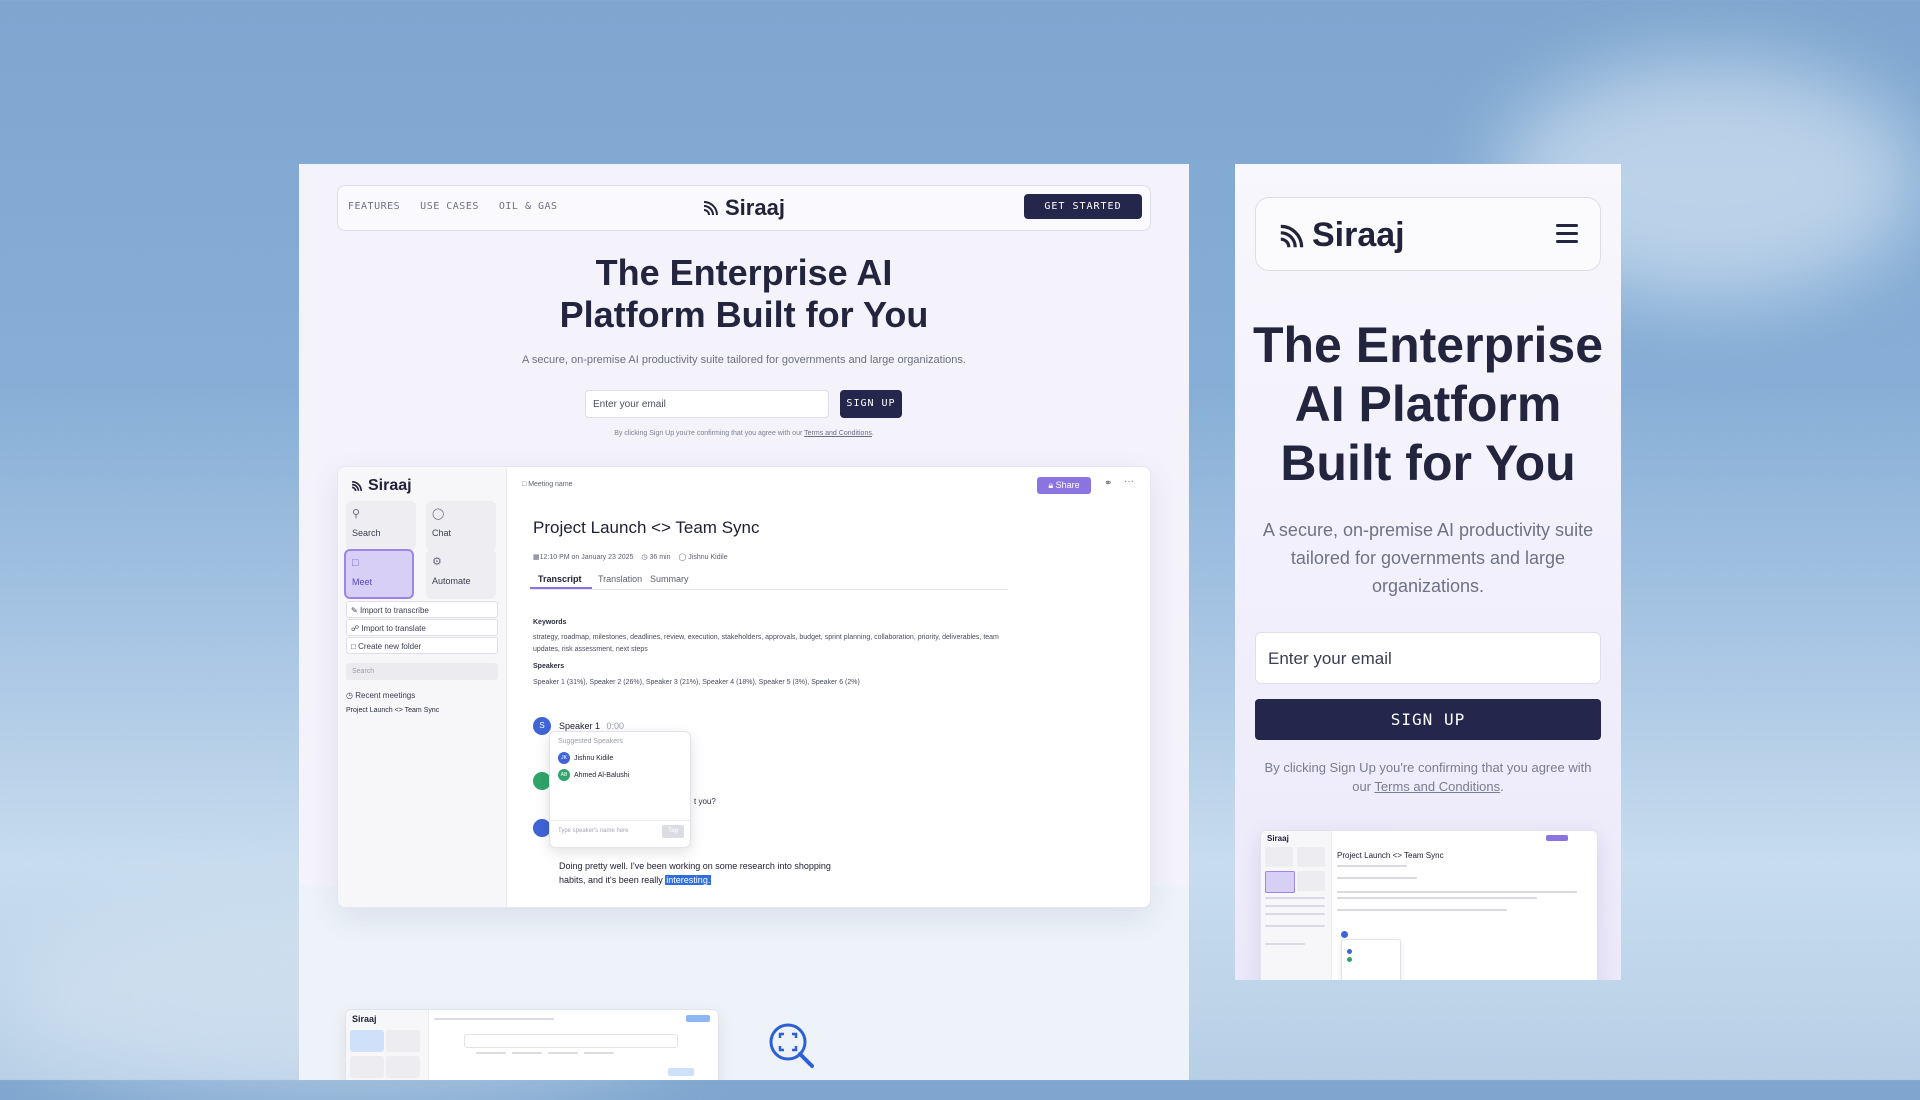 The width and height of the screenshot is (1920, 1100). I want to click on meeting-duration: ◷ 36 min, so click(656, 557).